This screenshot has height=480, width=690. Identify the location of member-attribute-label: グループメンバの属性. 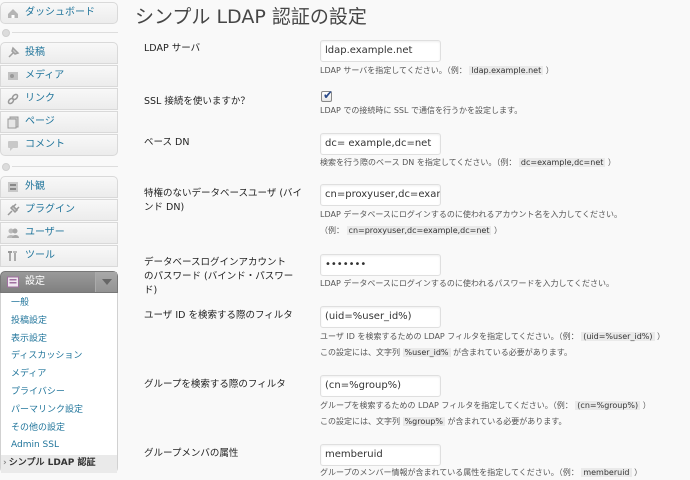
(191, 453).